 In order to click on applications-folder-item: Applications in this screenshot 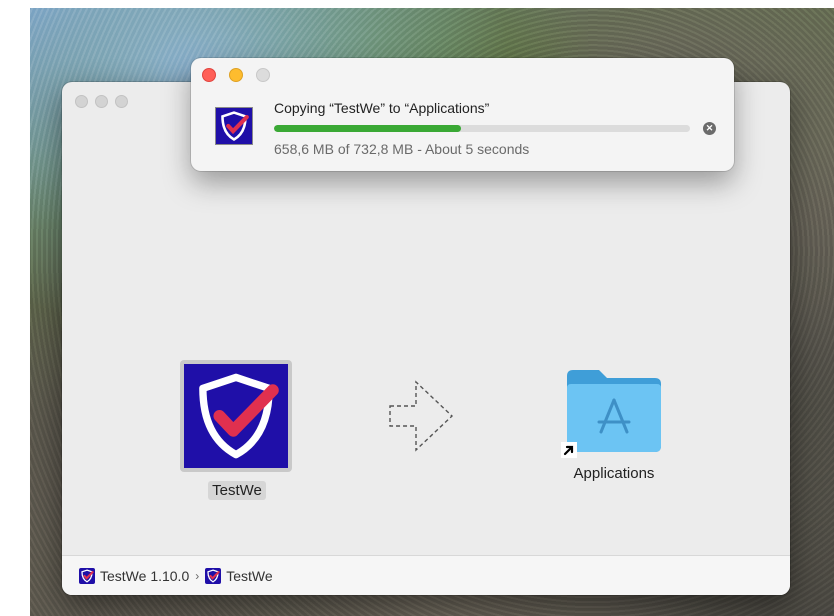, I will do `click(614, 422)`.